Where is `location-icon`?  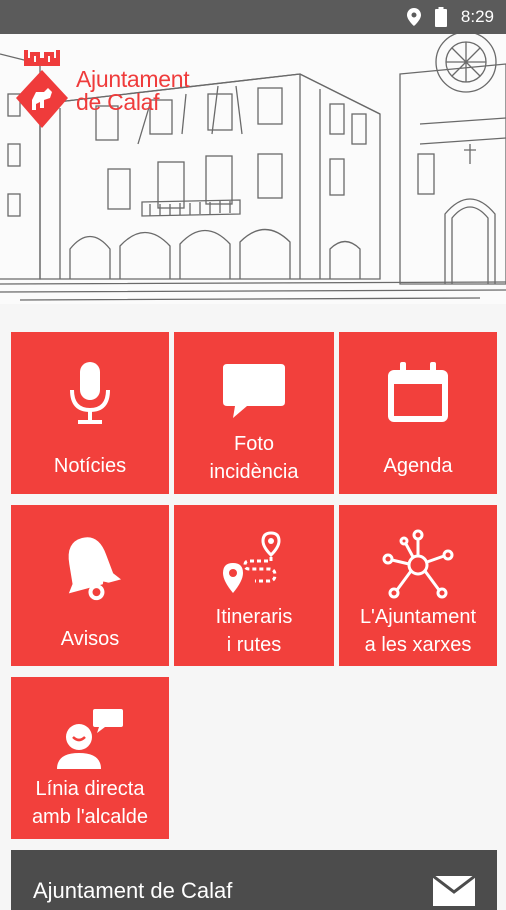 location-icon is located at coordinates (413, 17).